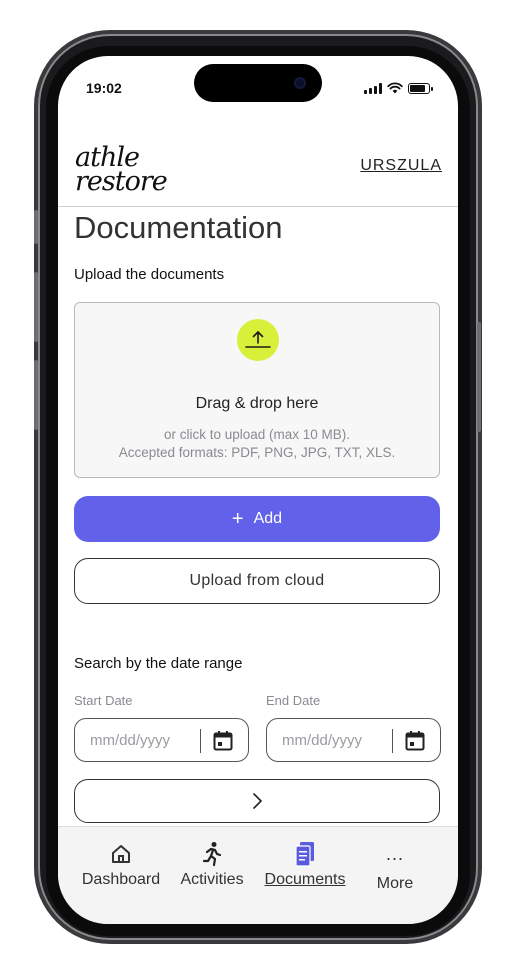 This screenshot has height=957, width=515. What do you see at coordinates (121, 865) in the screenshot?
I see `tab-dashboard: Dashboard` at bounding box center [121, 865].